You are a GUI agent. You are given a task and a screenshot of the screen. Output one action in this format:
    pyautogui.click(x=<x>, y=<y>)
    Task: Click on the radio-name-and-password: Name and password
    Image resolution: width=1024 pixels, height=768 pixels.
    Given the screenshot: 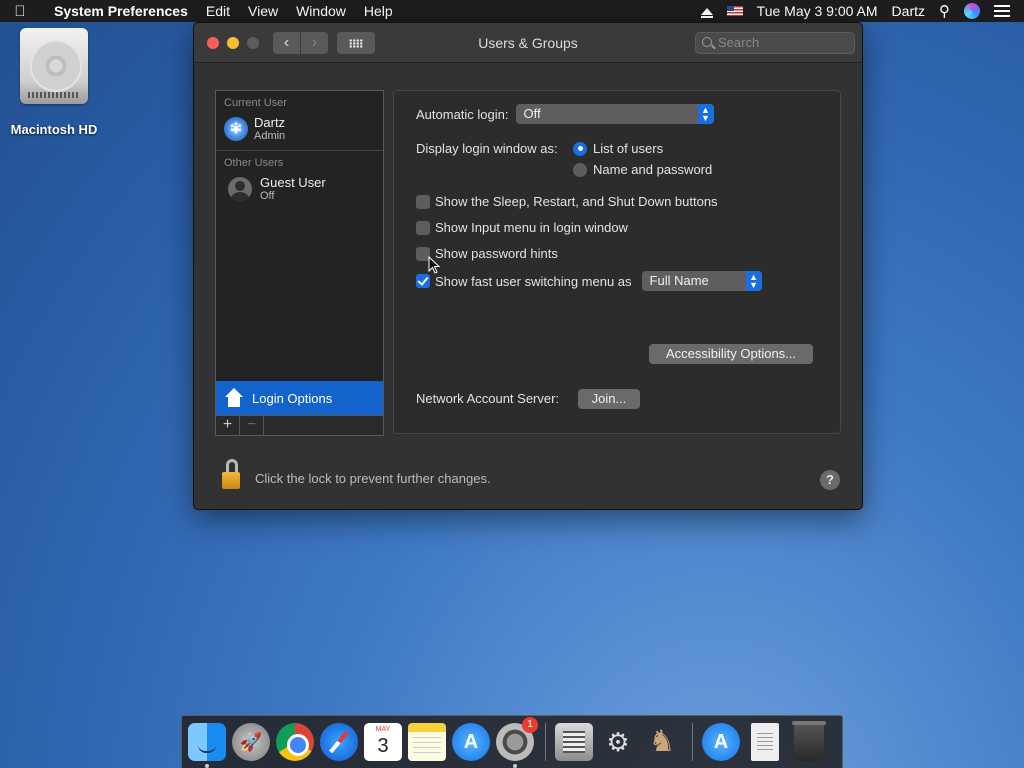 What is the action you would take?
    pyautogui.click(x=642, y=169)
    